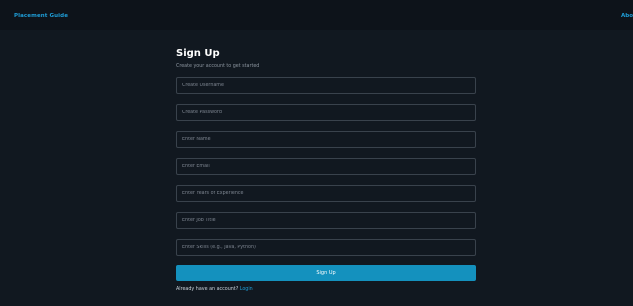 The height and width of the screenshot is (306, 633). What do you see at coordinates (326, 166) in the screenshot?
I see `email-input` at bounding box center [326, 166].